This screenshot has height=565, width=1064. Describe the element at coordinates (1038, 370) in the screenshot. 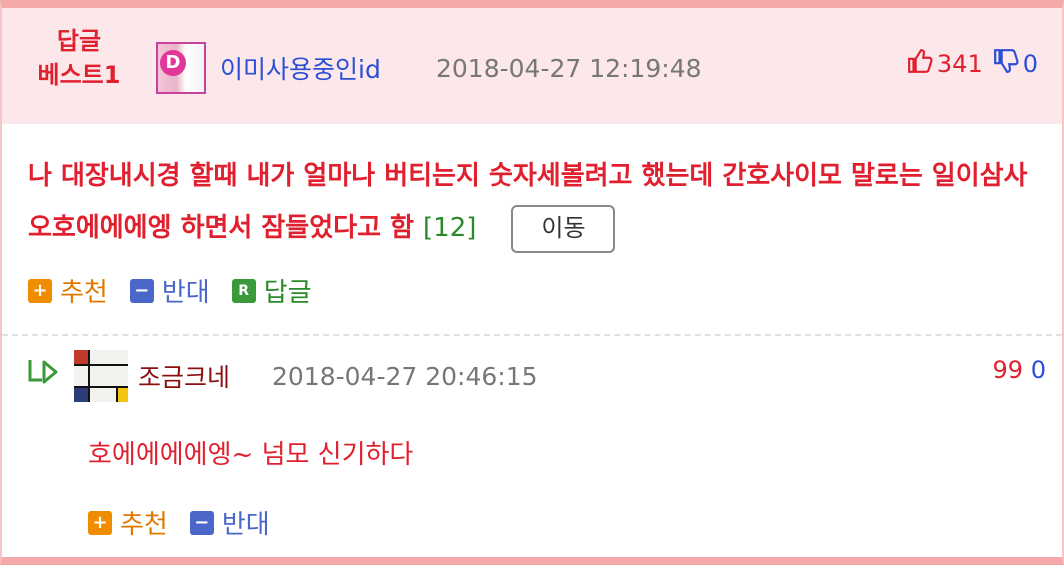

I see `reply-downvote-count: 0` at that location.